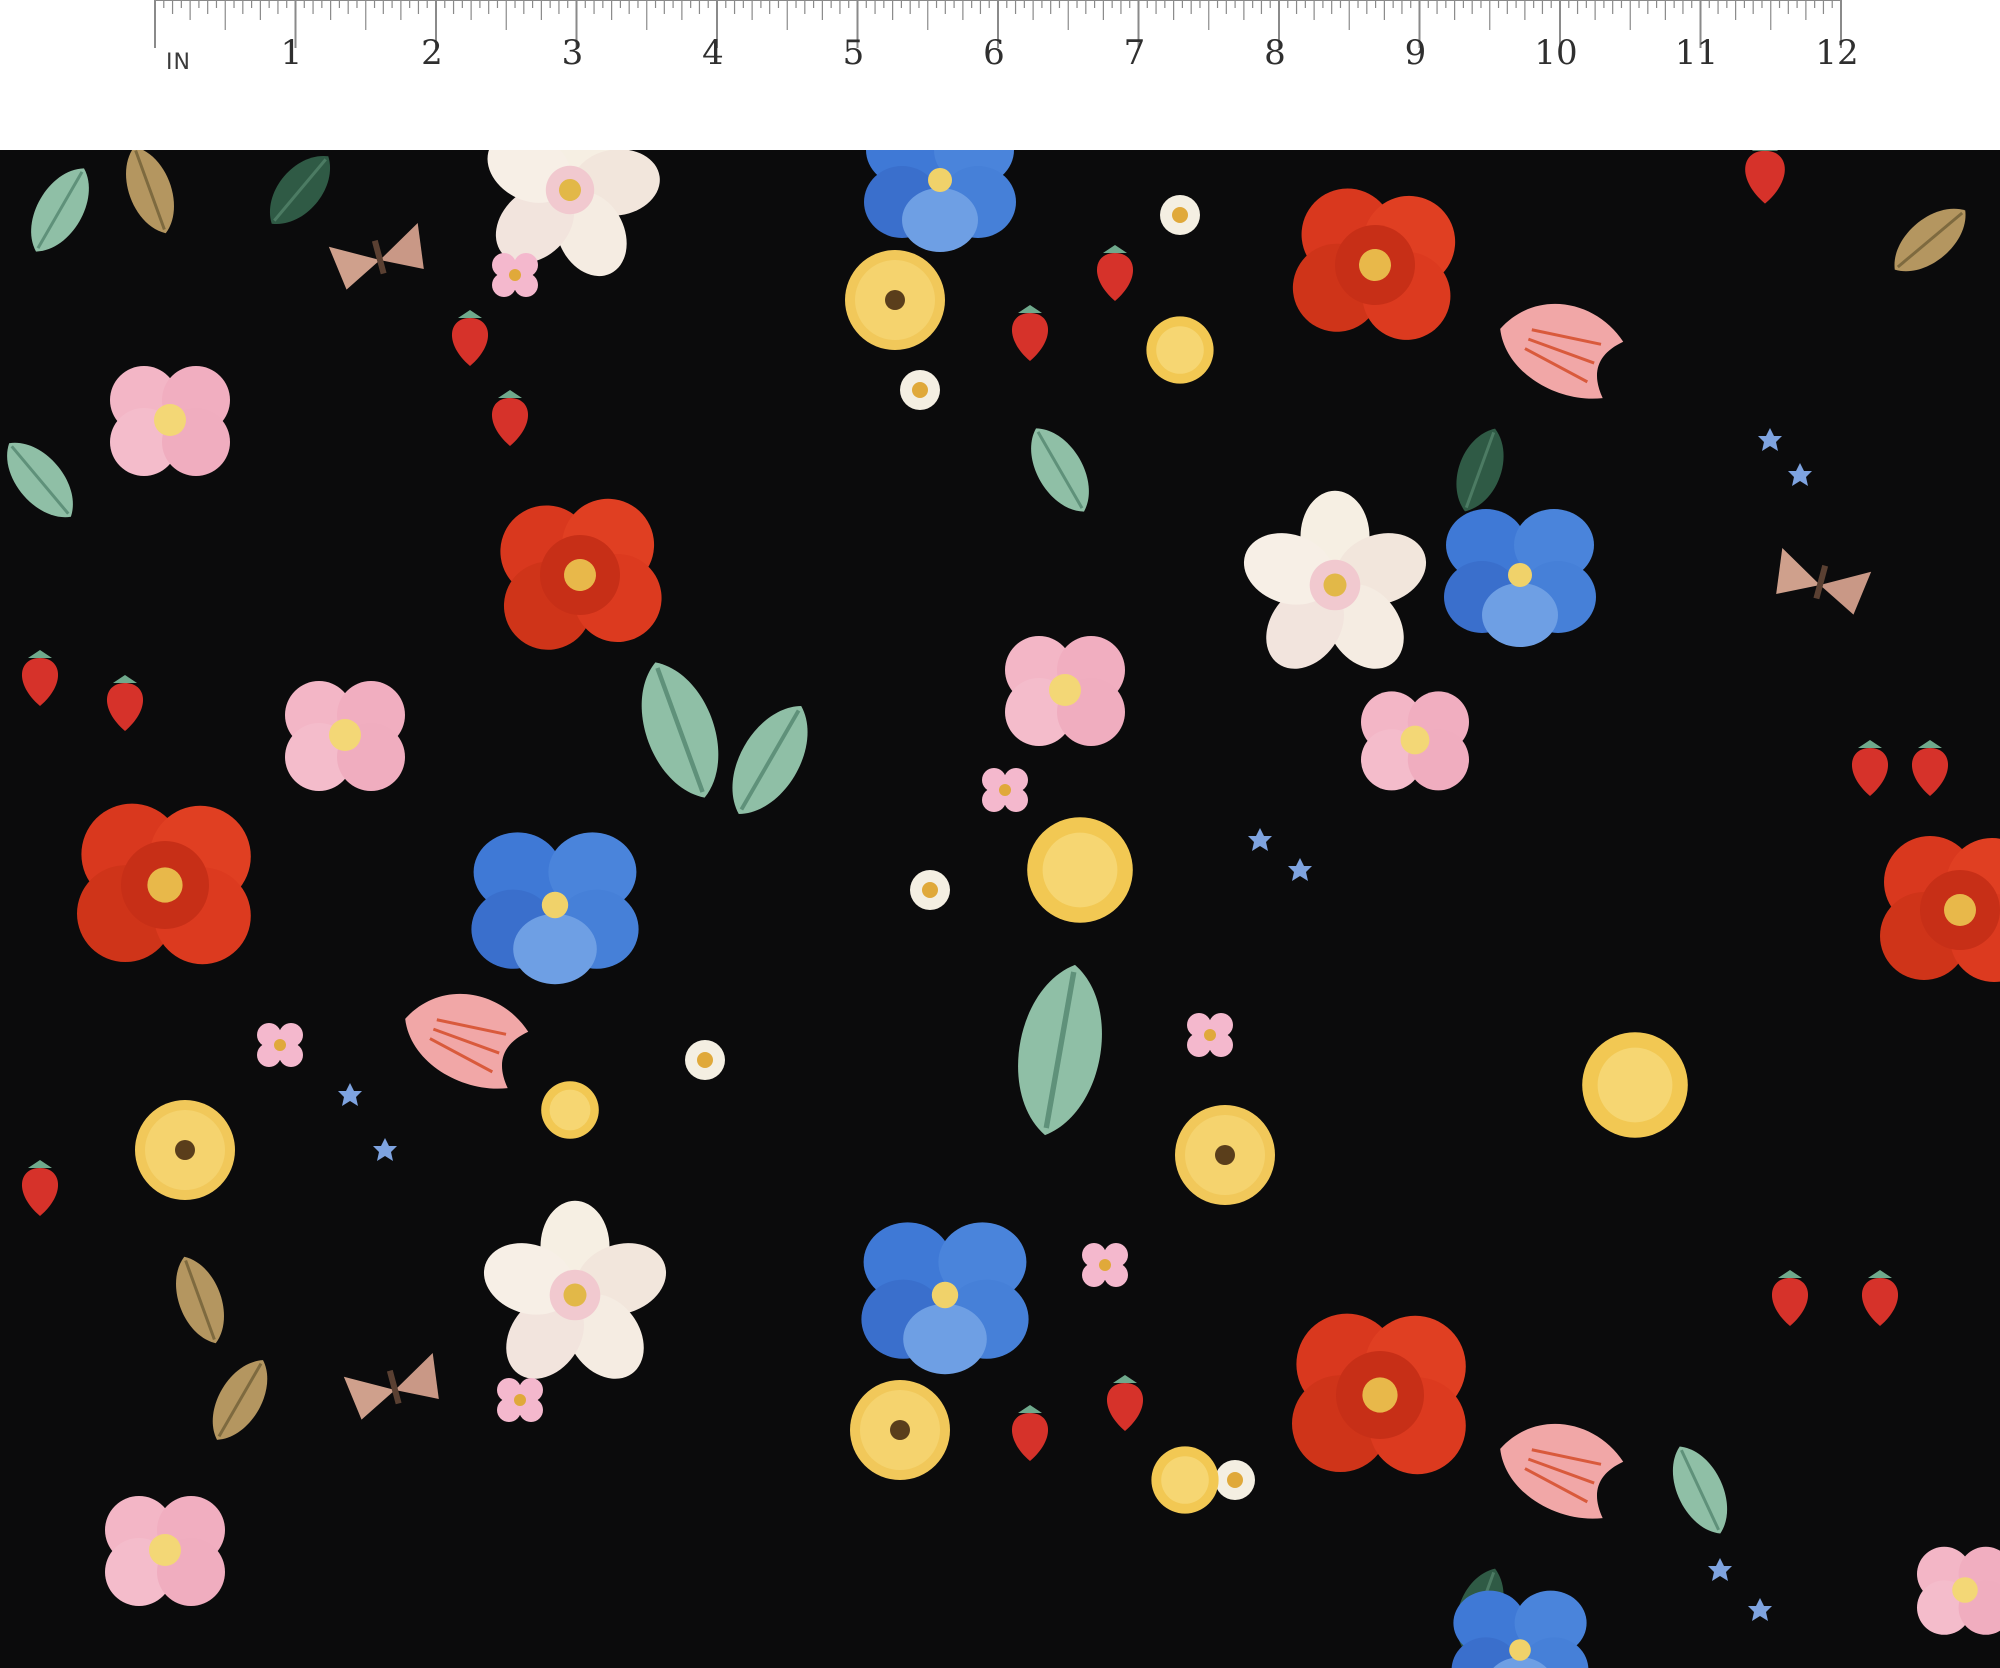 This screenshot has width=2000, height=1668. What do you see at coordinates (178, 62) in the screenshot?
I see `ruler-unit-label: IN` at bounding box center [178, 62].